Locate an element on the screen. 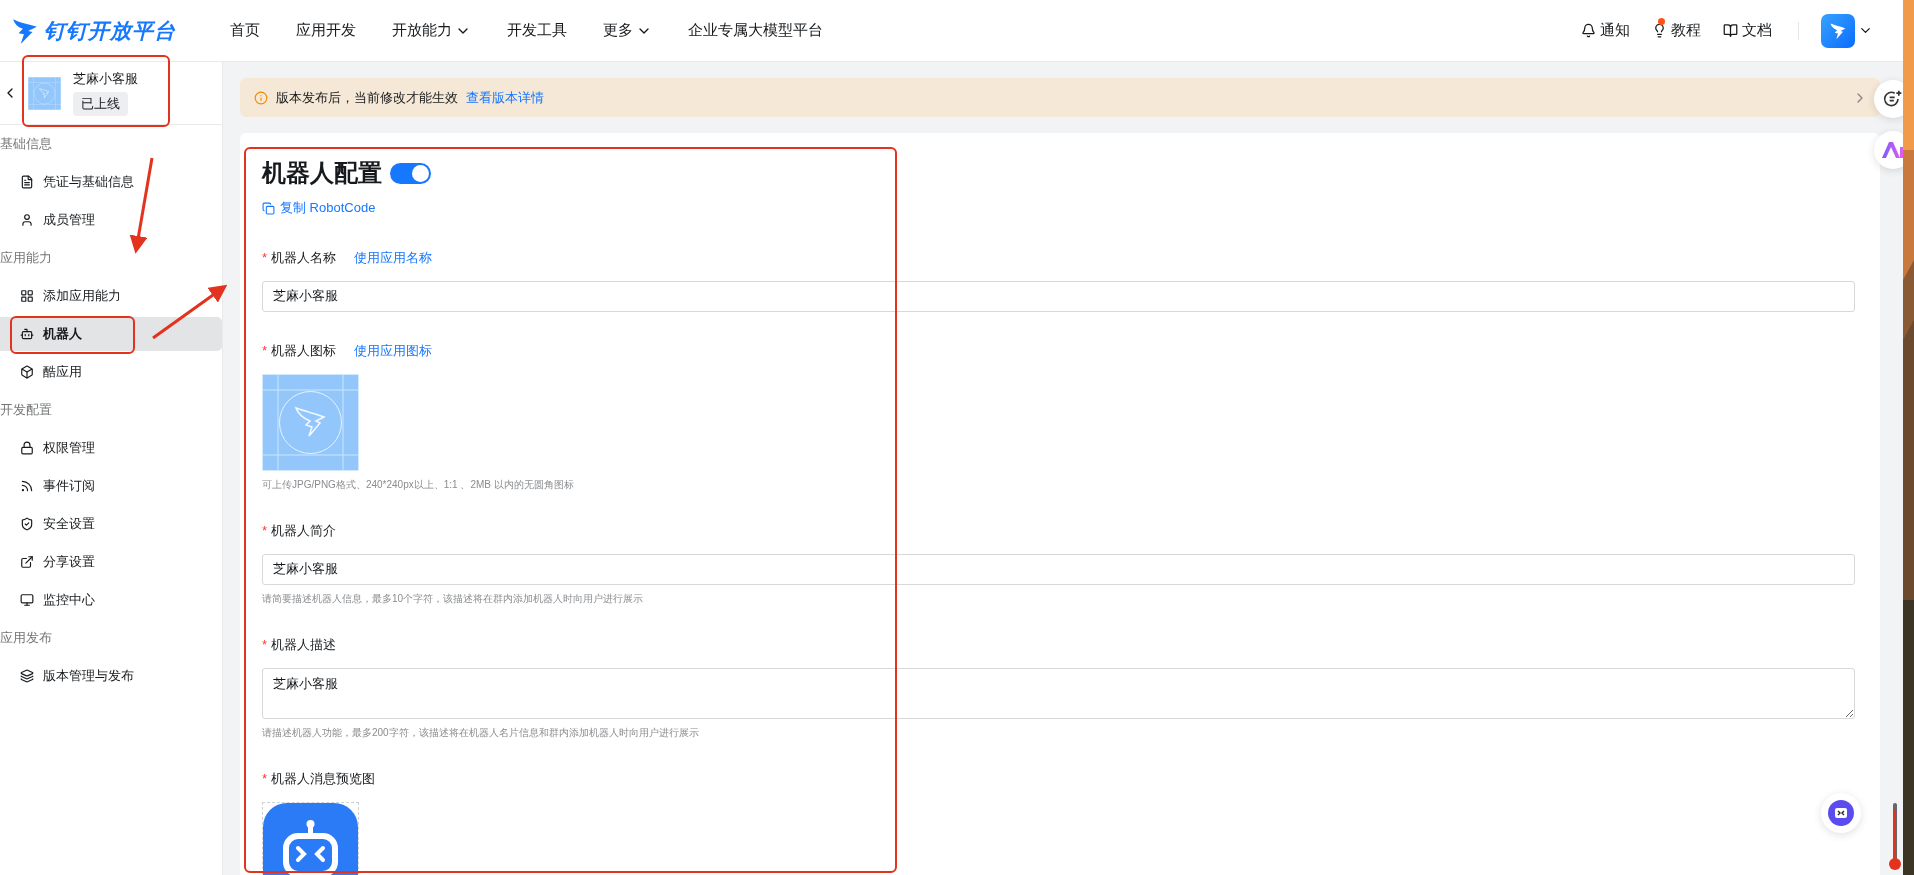 The height and width of the screenshot is (875, 1914). section-title: 应用发布 is located at coordinates (26, 638).